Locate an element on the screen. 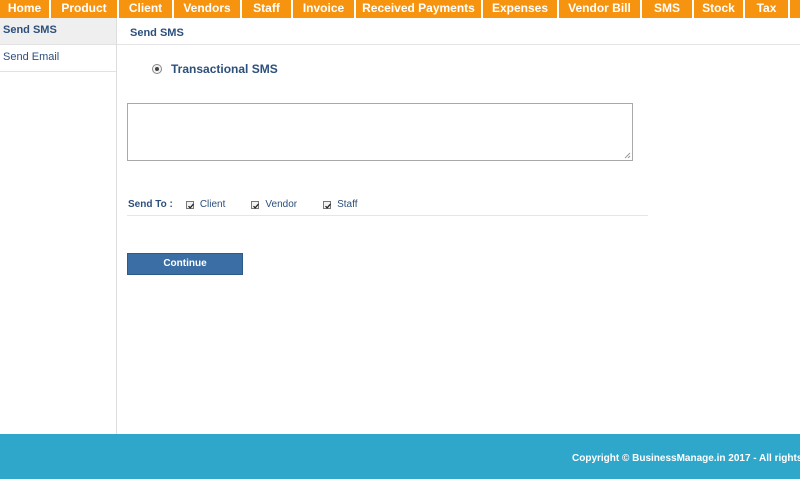 Image resolution: width=800 pixels, height=479 pixels. send-to-staff: Staff is located at coordinates (340, 204).